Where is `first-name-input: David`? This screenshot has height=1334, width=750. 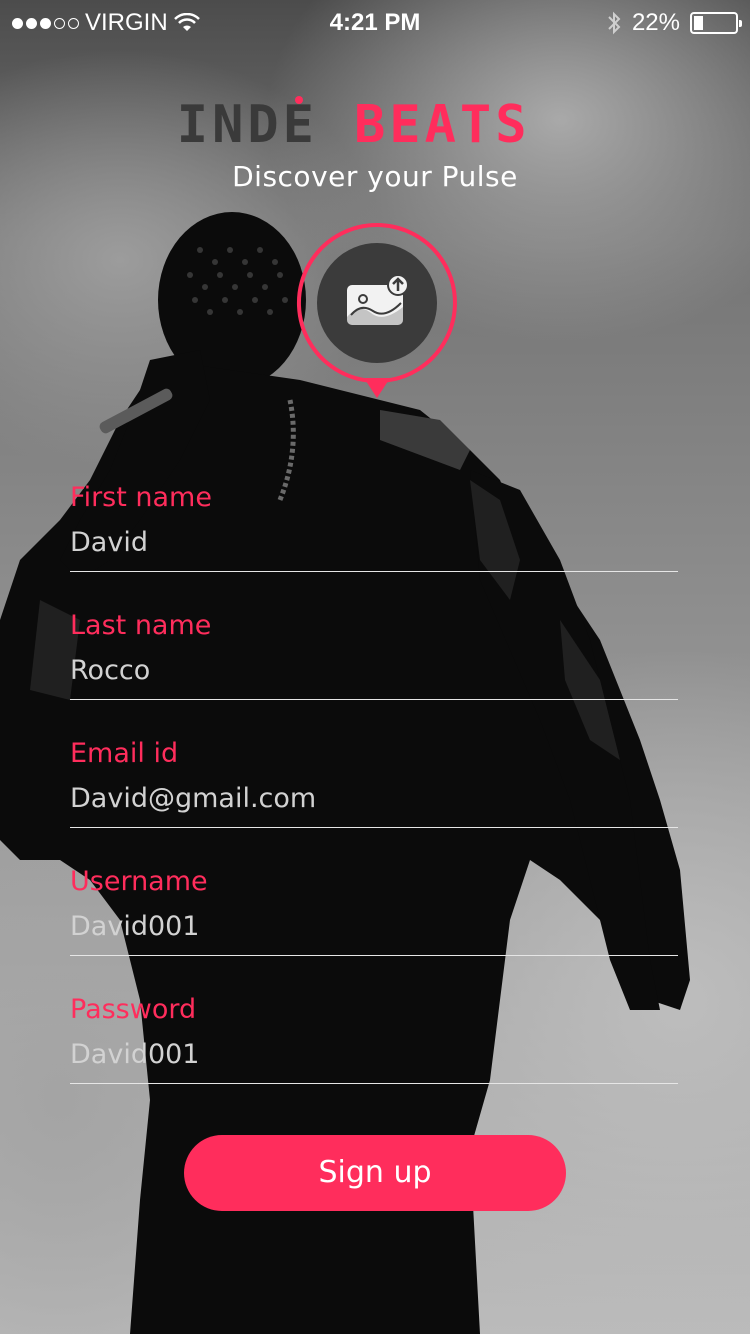
first-name-input: David is located at coordinates (374, 545).